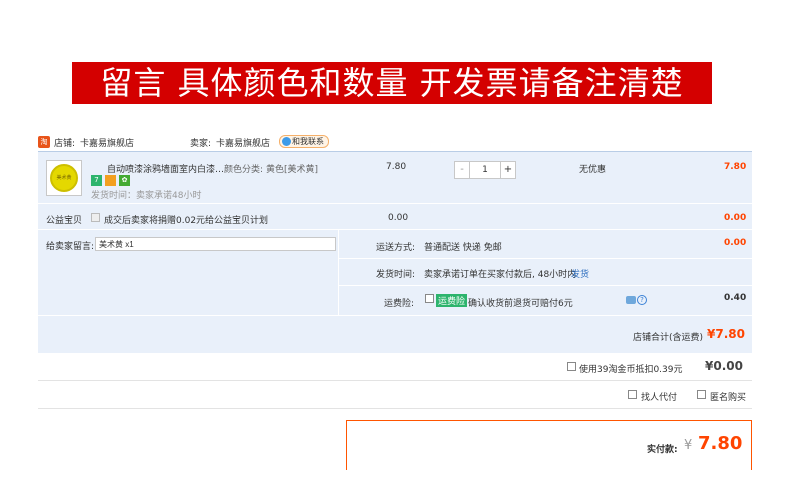 This screenshot has height=492, width=790. I want to click on promo-banner: 留言 具体颜色和数量 开发票请备注清楚, so click(392, 83).